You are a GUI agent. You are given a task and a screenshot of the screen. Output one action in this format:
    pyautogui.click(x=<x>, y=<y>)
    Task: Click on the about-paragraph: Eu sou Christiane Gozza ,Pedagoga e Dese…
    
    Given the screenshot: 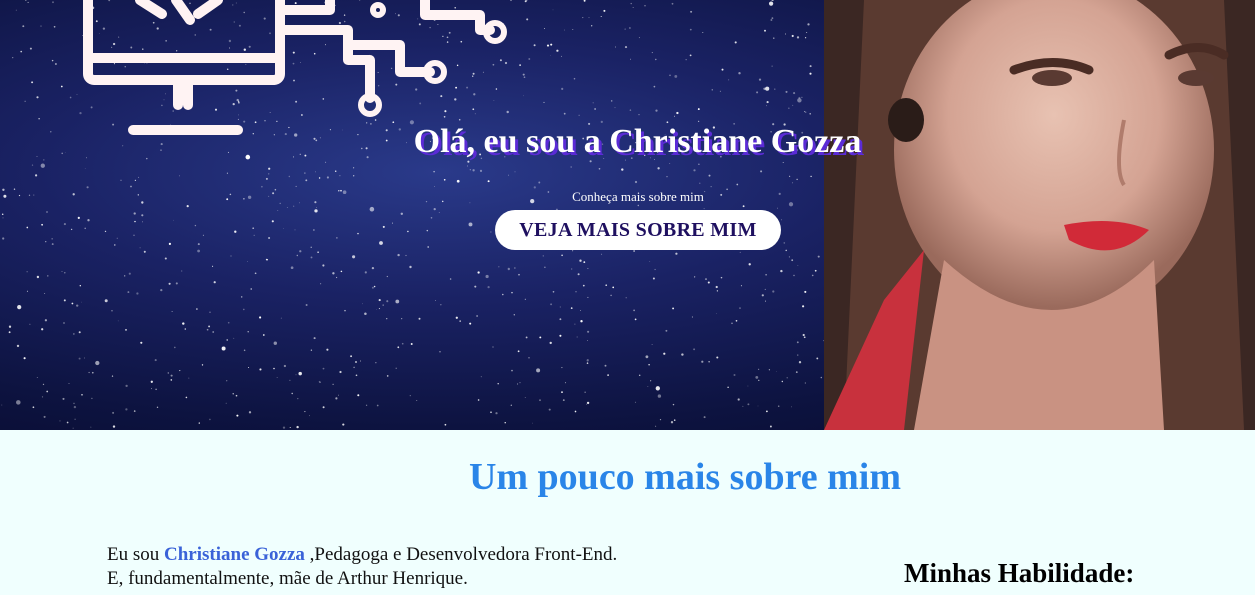 What is the action you would take?
    pyautogui.click(x=372, y=567)
    